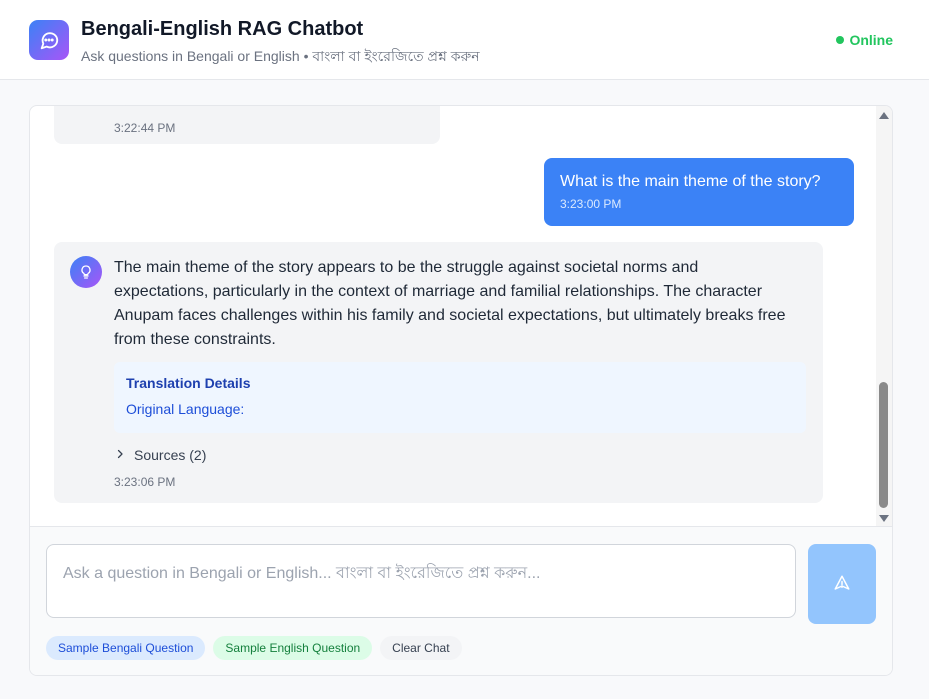 The height and width of the screenshot is (699, 929). I want to click on status-label: Online, so click(871, 40).